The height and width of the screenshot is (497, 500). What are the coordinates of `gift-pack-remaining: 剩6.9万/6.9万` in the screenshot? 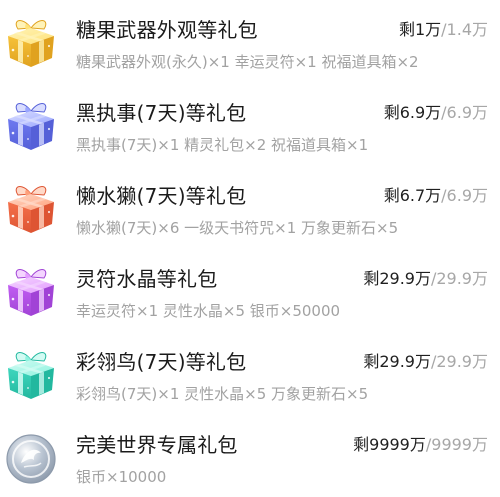 It's located at (436, 113).